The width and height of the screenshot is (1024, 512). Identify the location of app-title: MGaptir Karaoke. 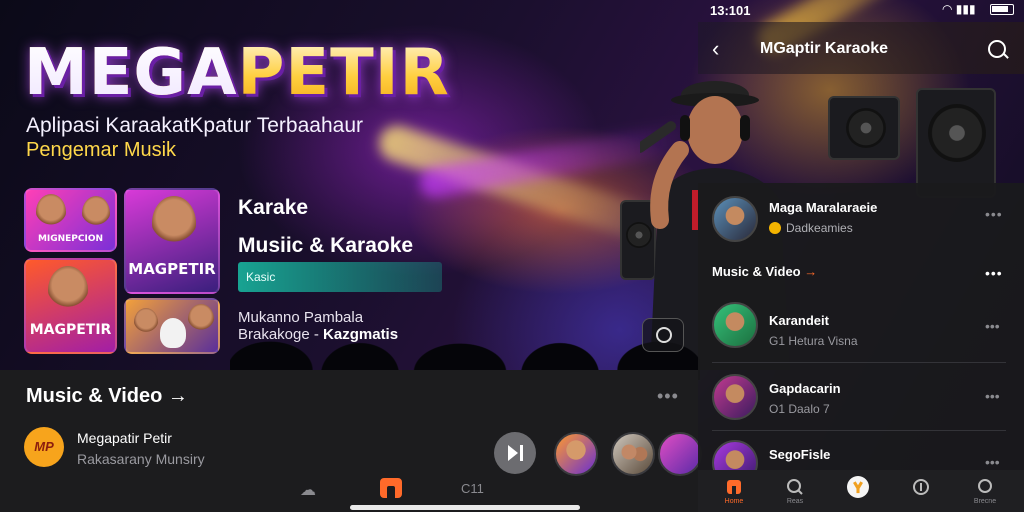
(824, 48).